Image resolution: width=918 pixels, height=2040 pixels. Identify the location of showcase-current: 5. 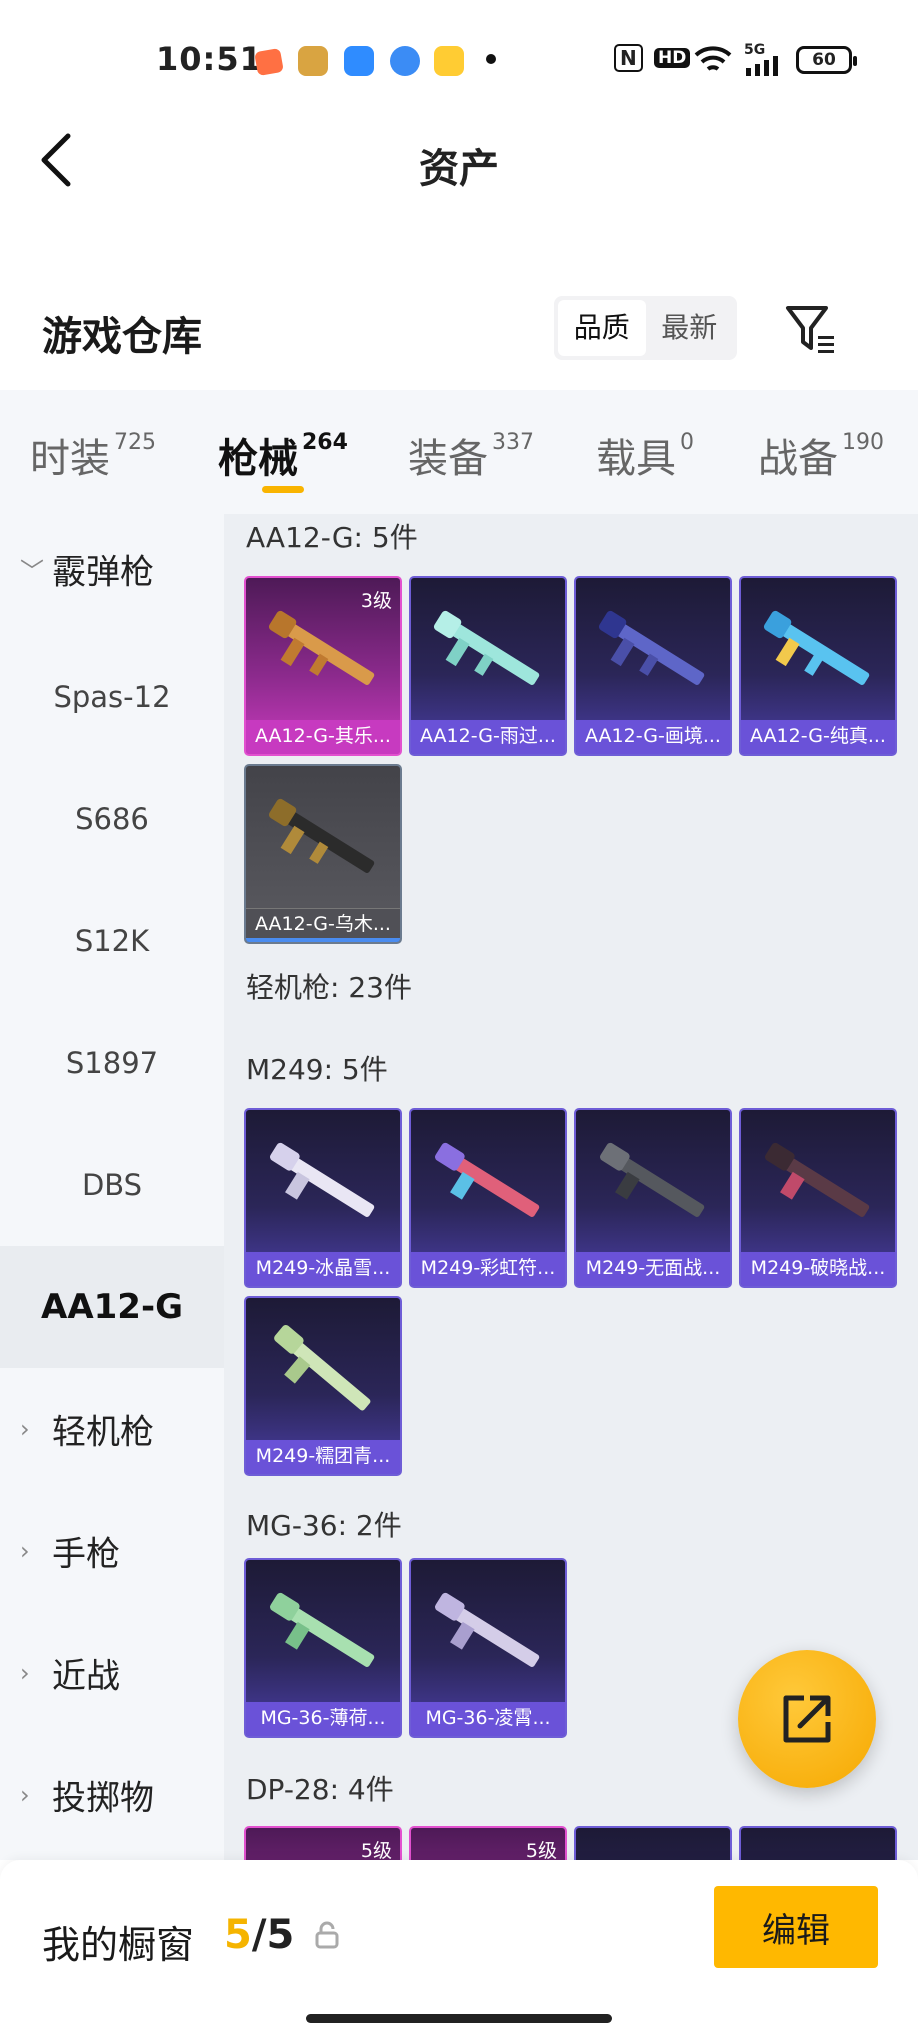
(238, 1935).